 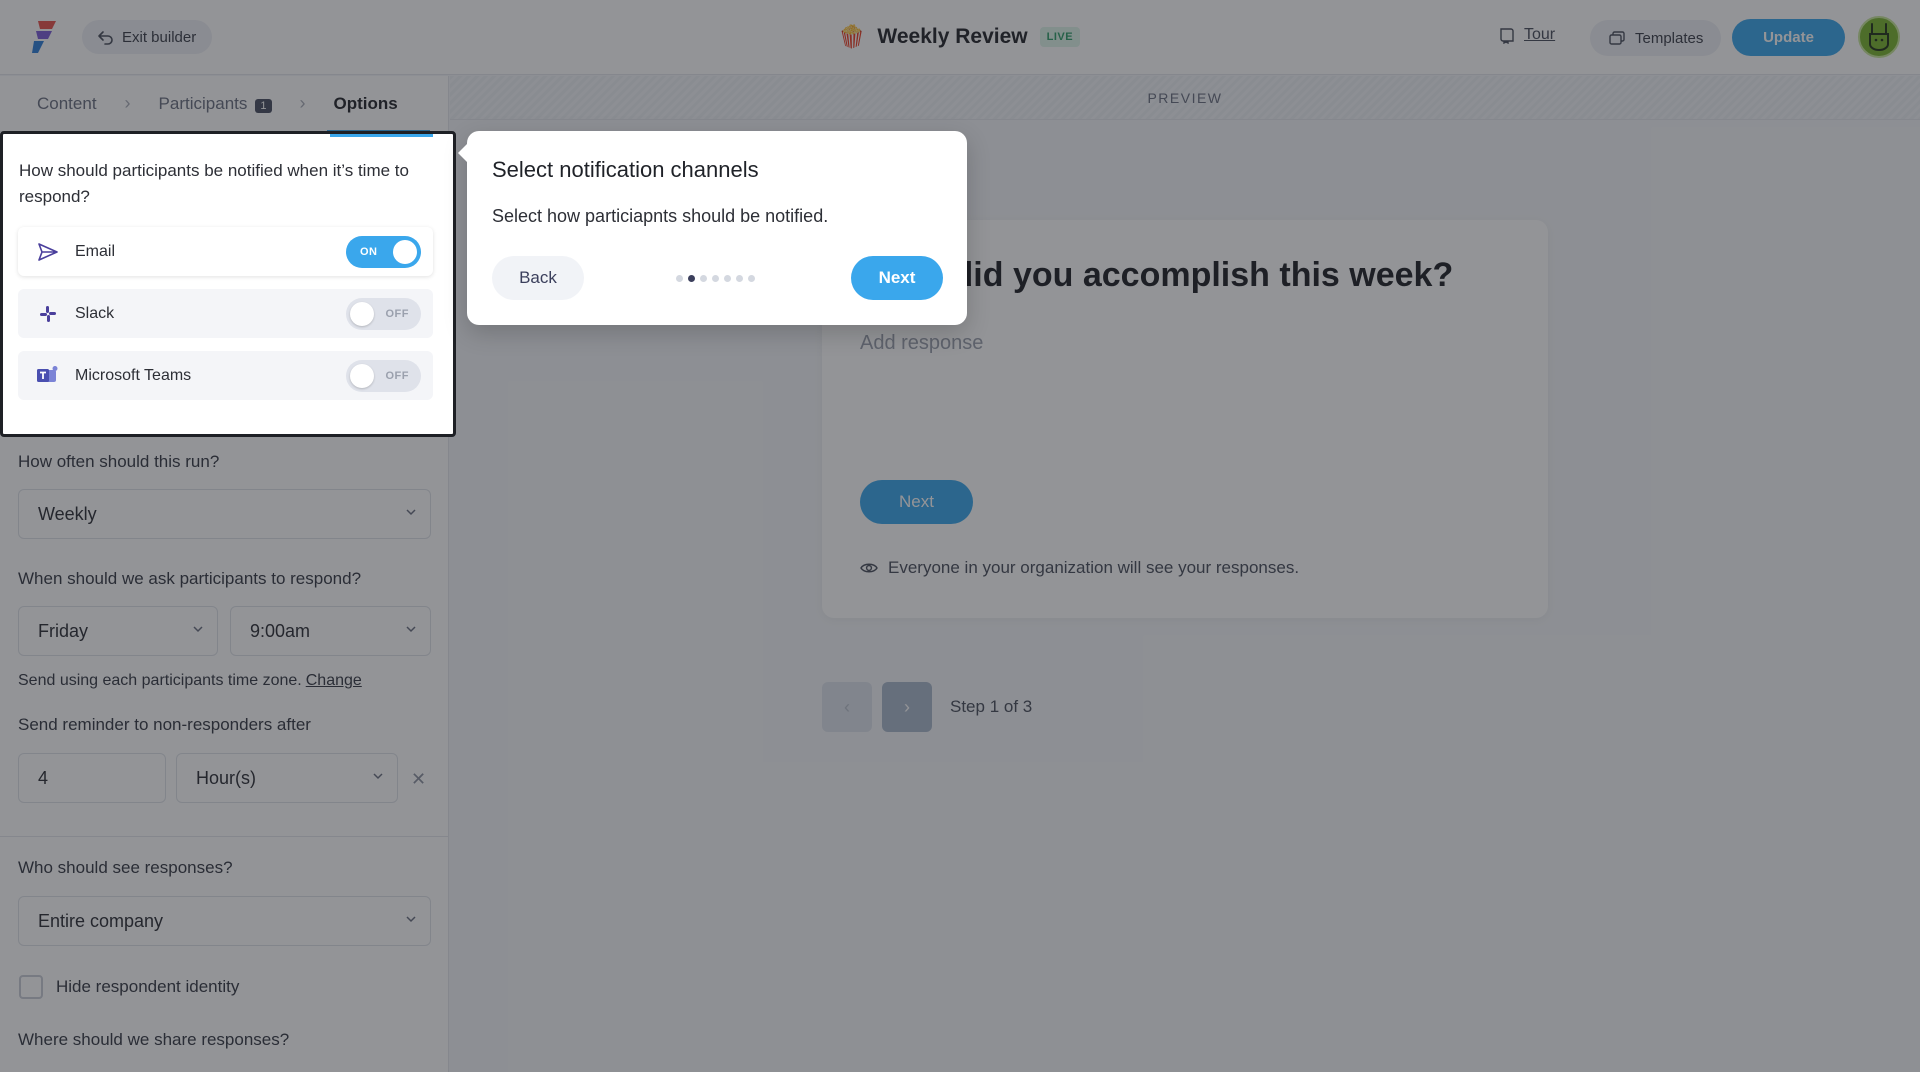 I want to click on popover-arrow, so click(x=463, y=153).